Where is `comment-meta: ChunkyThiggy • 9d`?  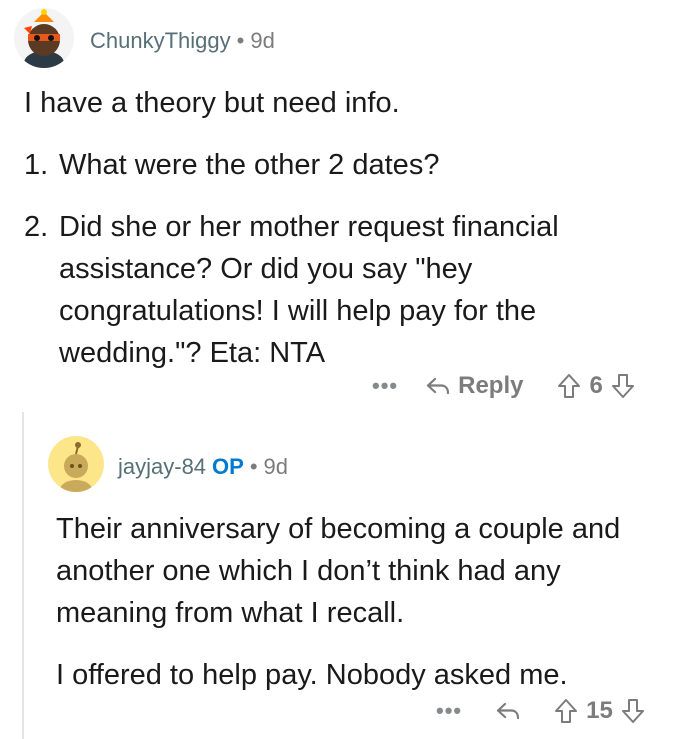
comment-meta: ChunkyThiggy • 9d is located at coordinates (182, 41).